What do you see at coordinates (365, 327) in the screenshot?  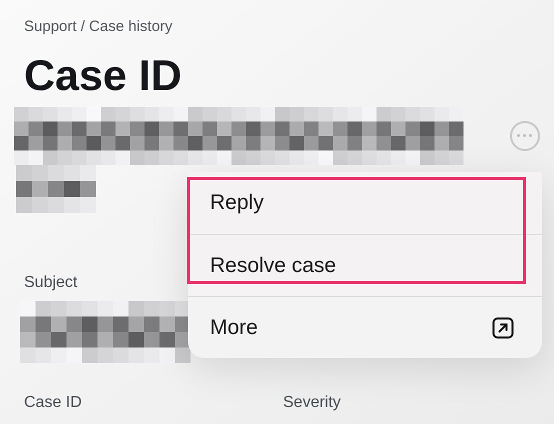 I see `menu-item: More` at bounding box center [365, 327].